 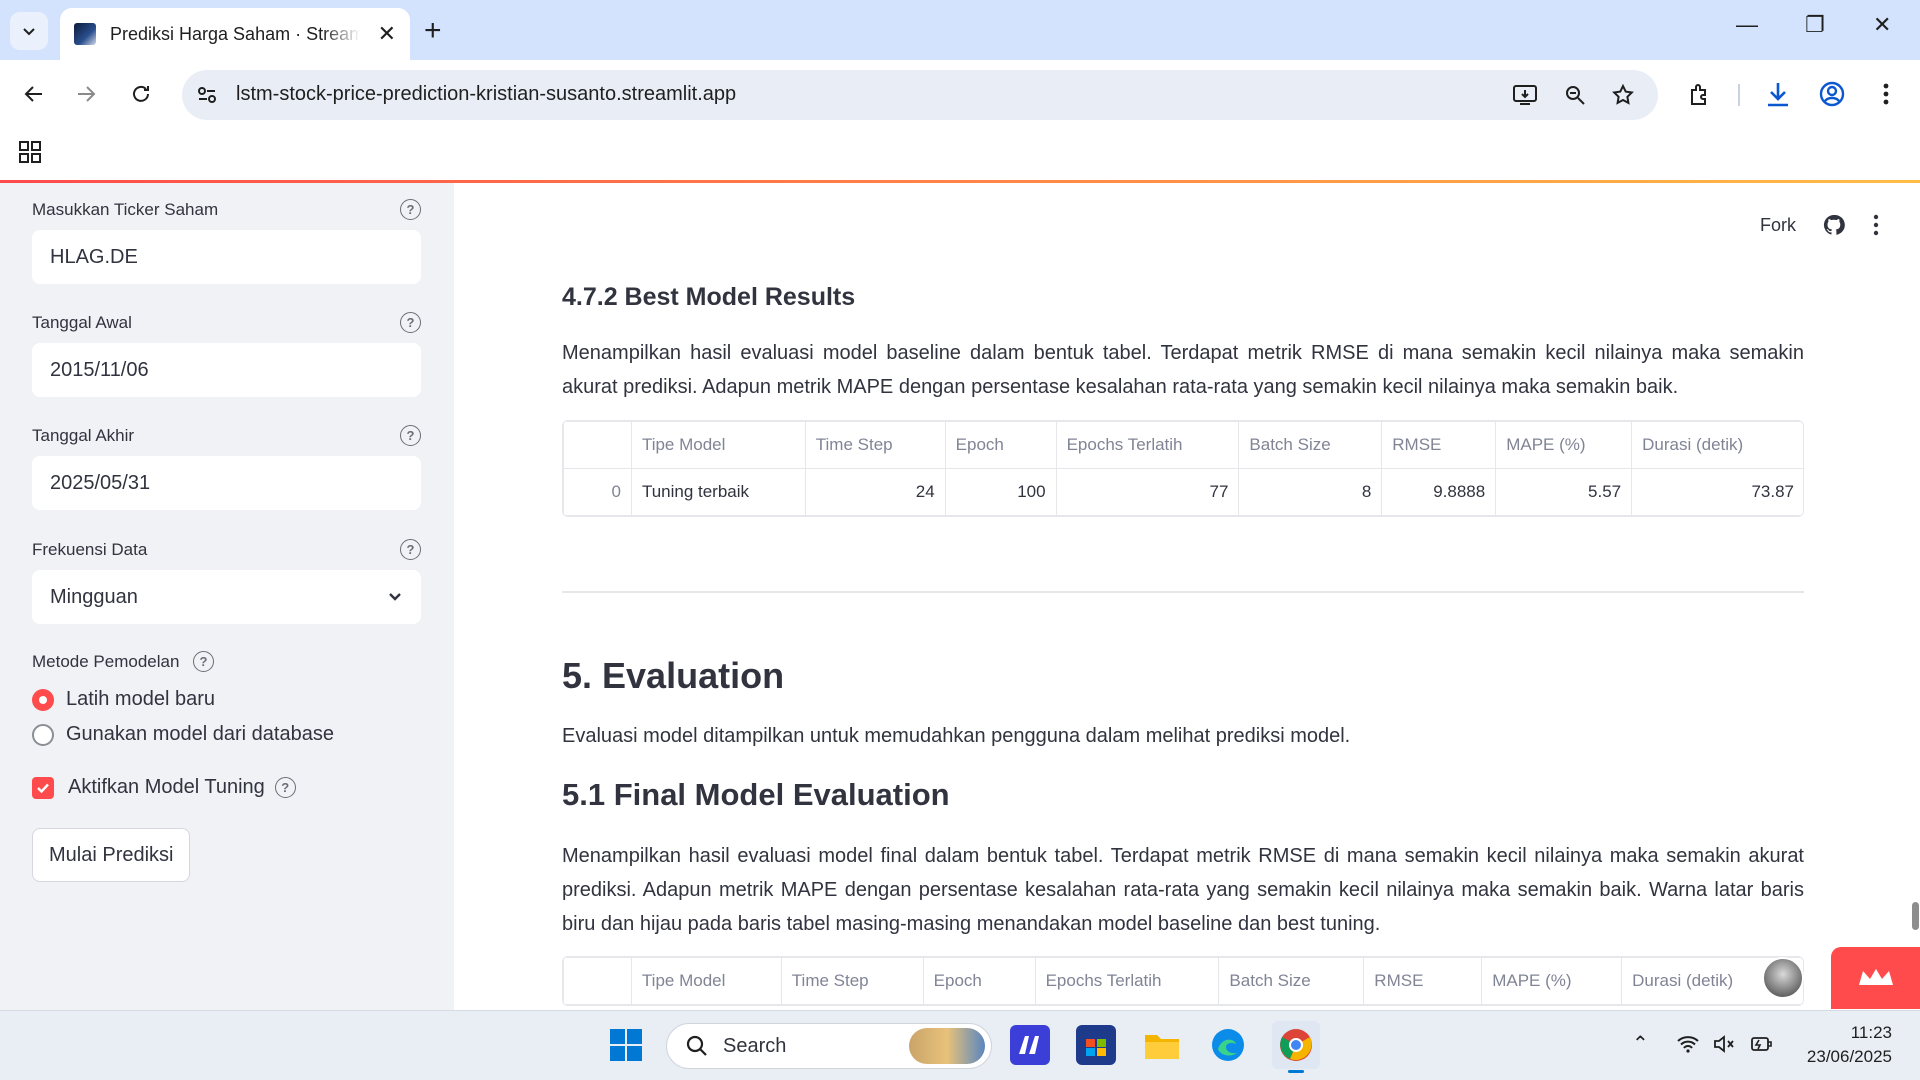 What do you see at coordinates (1717, 492) in the screenshot?
I see `table-cell: 73.87` at bounding box center [1717, 492].